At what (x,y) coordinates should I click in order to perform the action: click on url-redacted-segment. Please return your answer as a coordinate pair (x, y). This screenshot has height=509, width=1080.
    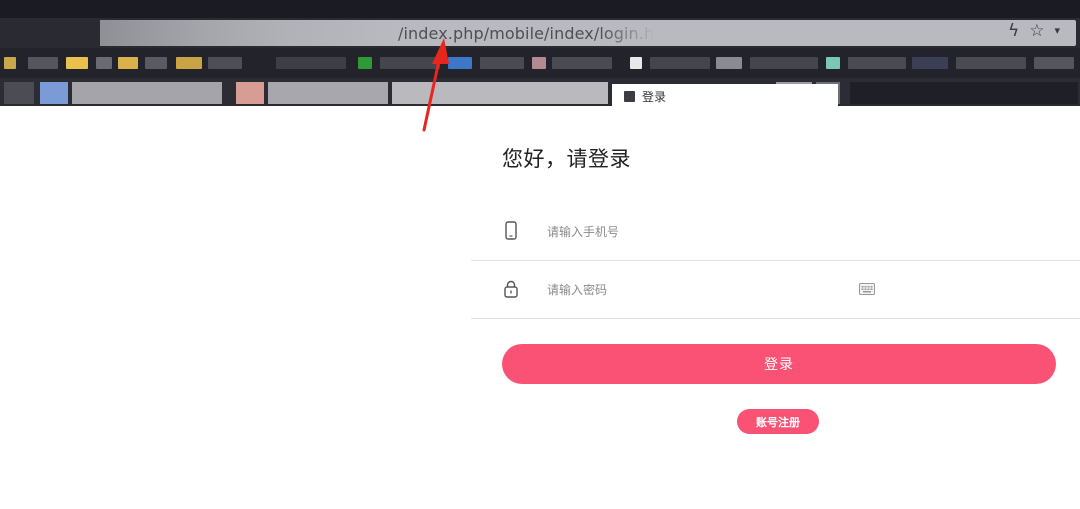
    Looking at the image, I should click on (250, 33).